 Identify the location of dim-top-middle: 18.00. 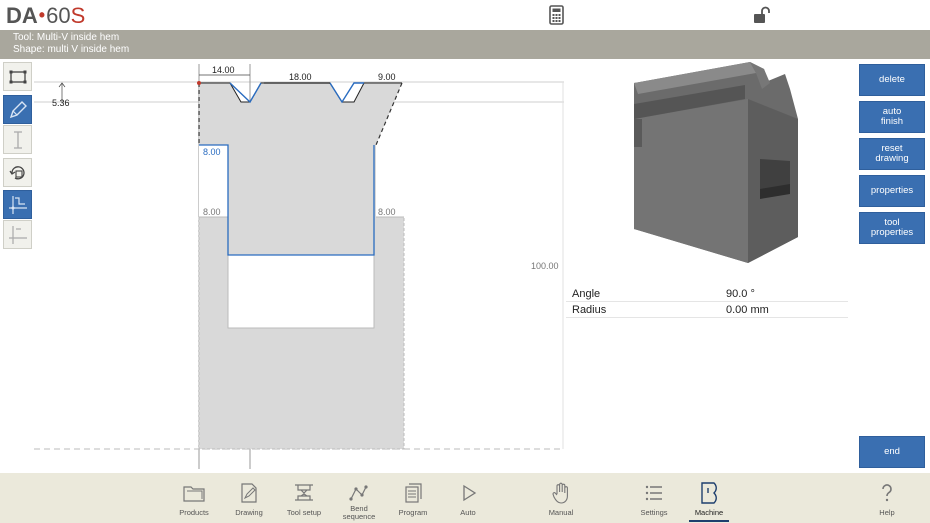
(300, 77).